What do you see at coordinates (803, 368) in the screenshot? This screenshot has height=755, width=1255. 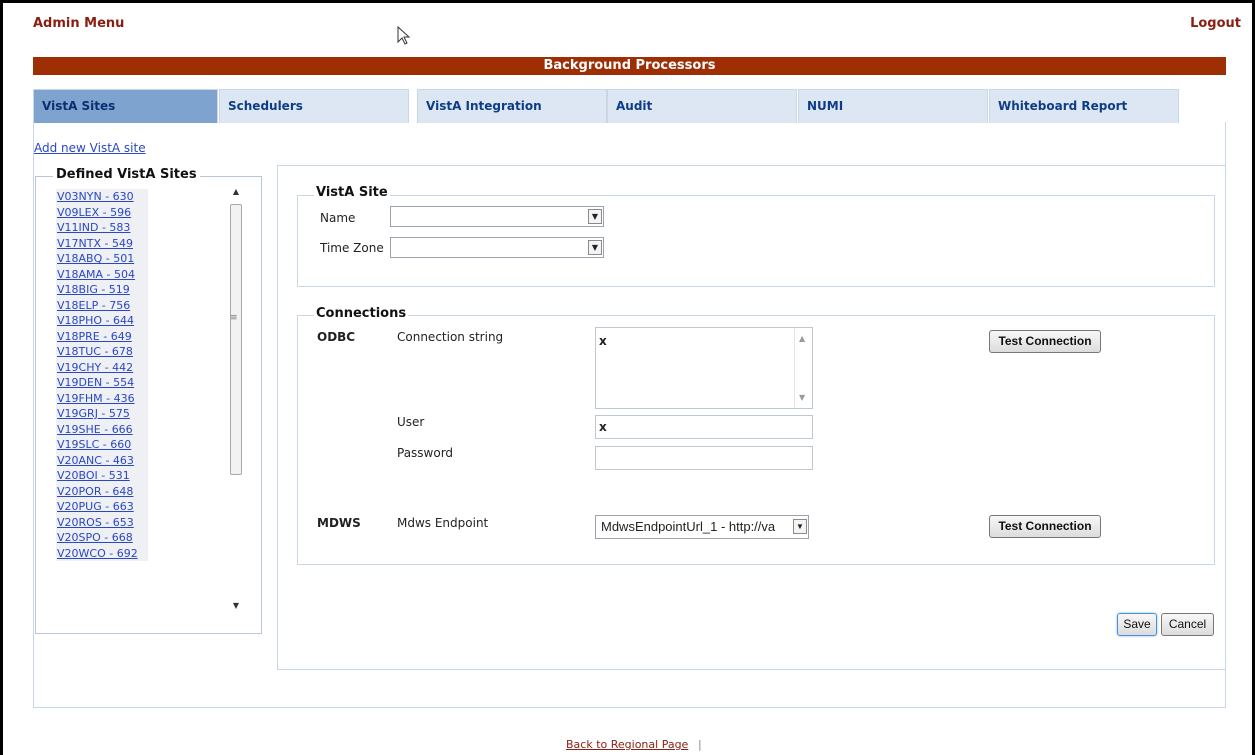 I see `textarea-scrollbar: ▲ ▼` at bounding box center [803, 368].